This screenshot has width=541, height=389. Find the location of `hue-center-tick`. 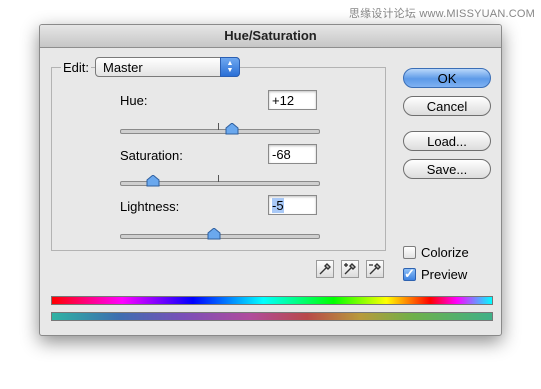

hue-center-tick is located at coordinates (218, 126).